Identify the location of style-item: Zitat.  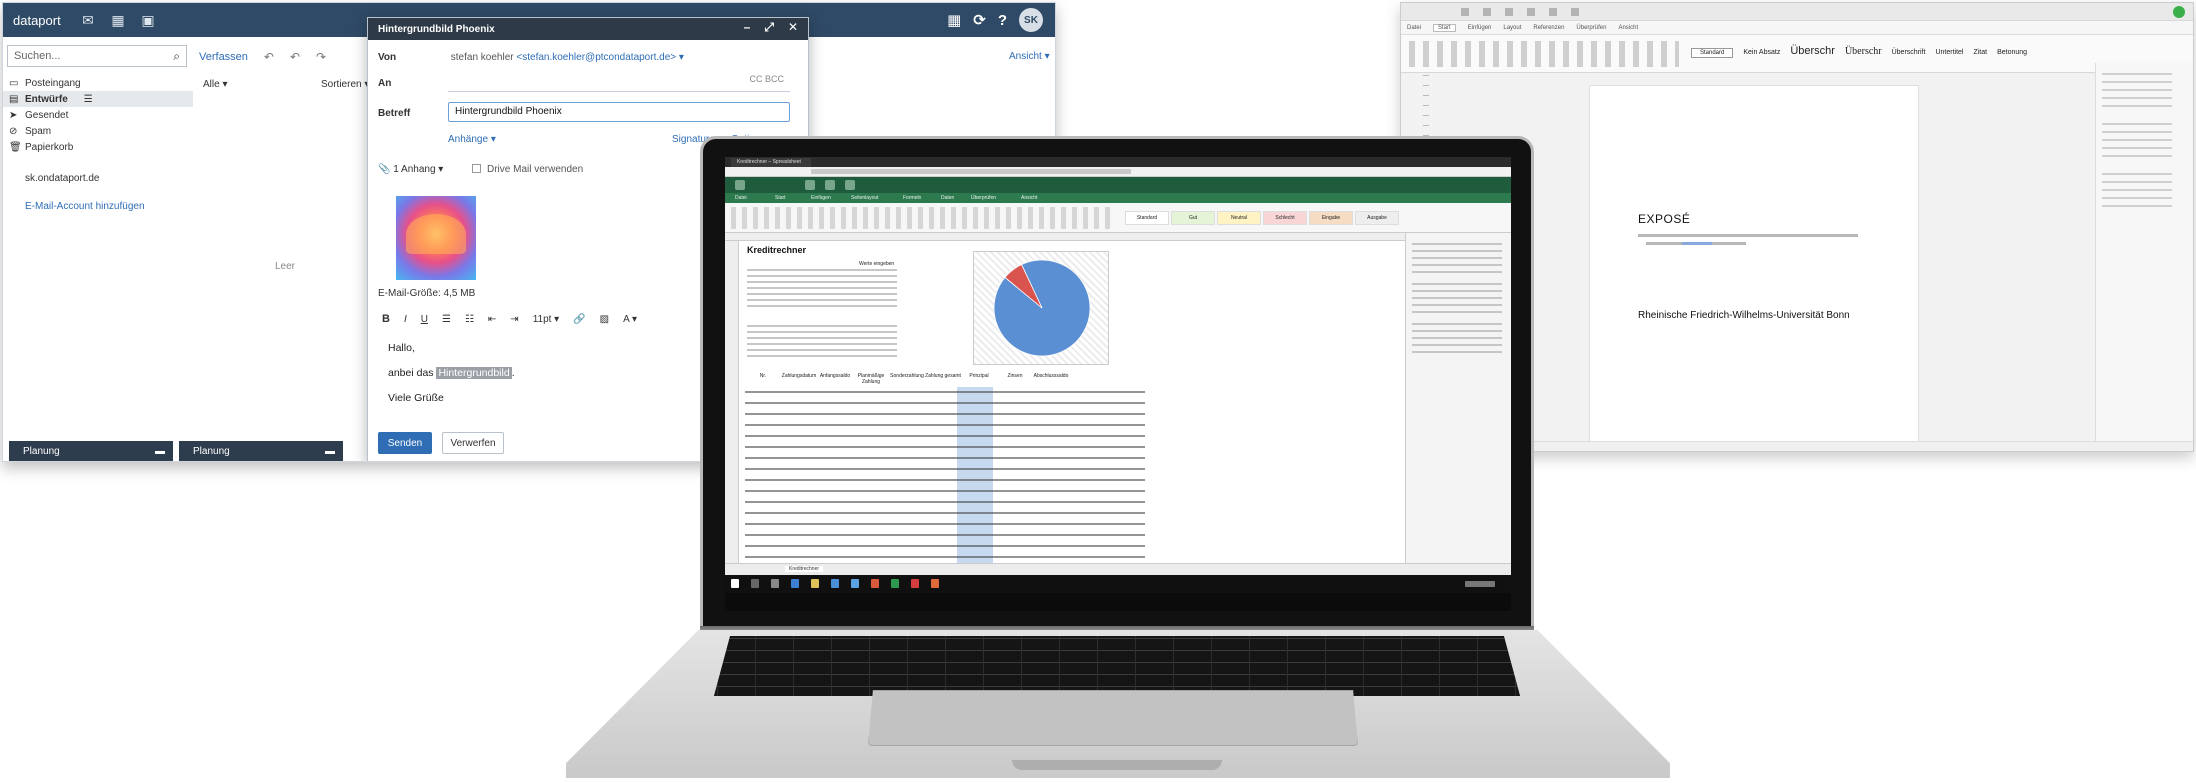
(1980, 52).